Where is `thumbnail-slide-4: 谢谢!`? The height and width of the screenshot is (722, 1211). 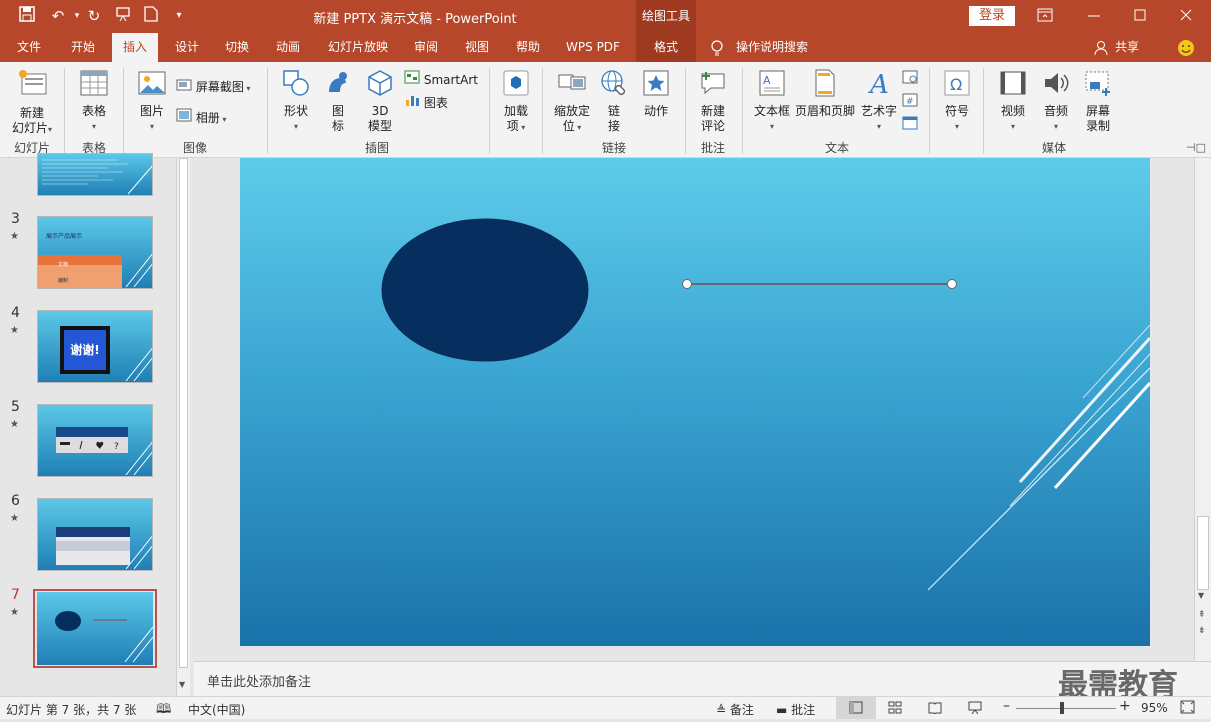 thumbnail-slide-4: 谢谢! is located at coordinates (95, 346).